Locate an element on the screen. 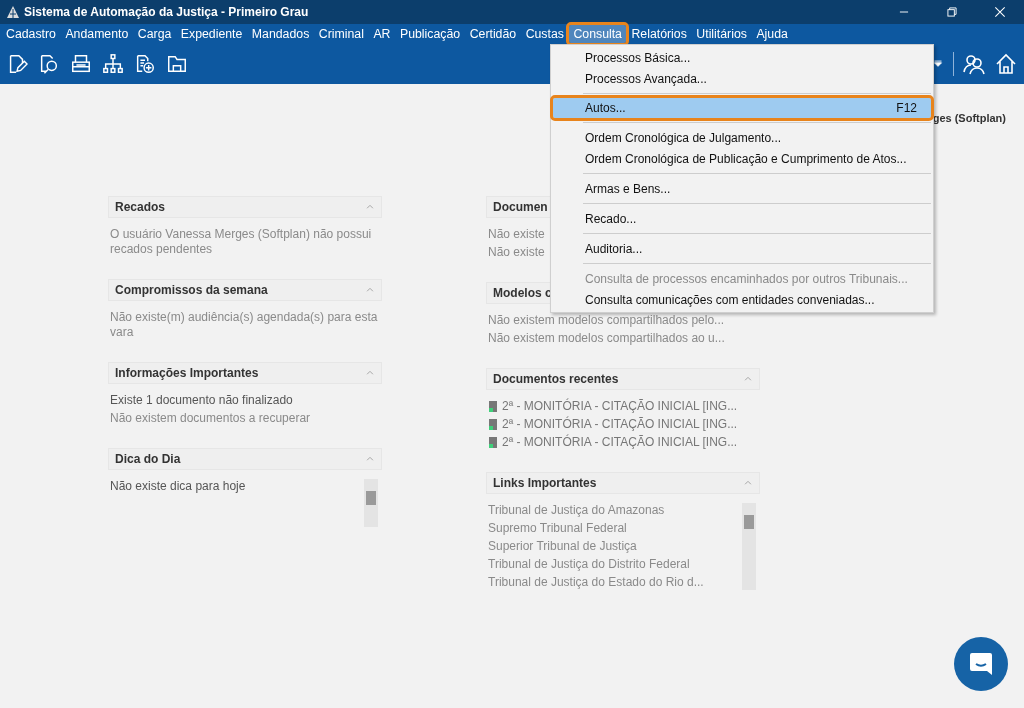 This screenshot has width=1024, height=708. panel-title: Recados is located at coordinates (140, 207).